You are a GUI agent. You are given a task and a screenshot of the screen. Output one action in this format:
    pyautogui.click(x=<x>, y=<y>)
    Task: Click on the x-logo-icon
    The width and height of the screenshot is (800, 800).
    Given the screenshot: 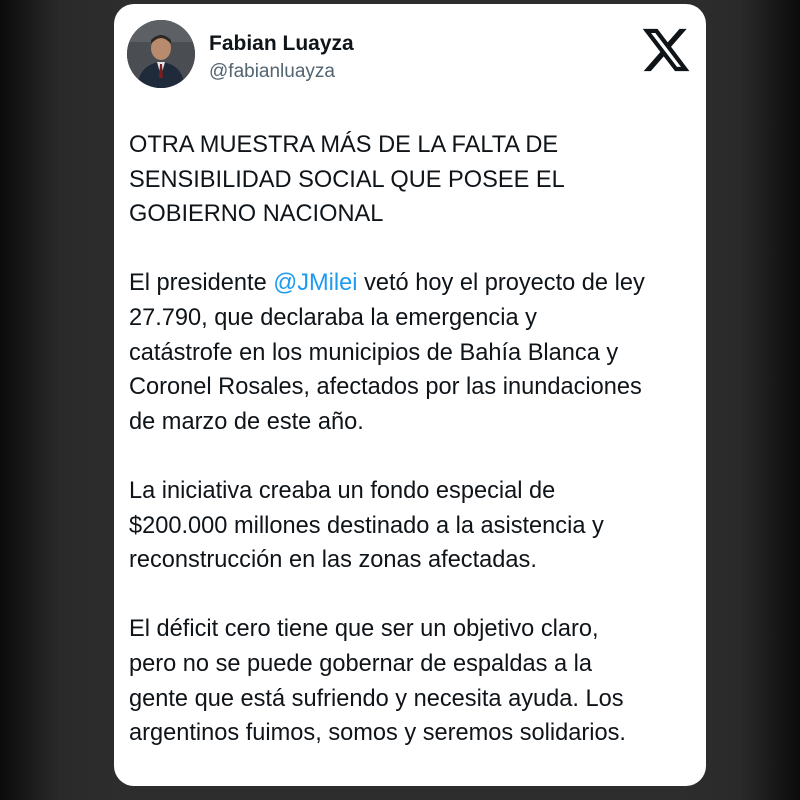 What is the action you would take?
    pyautogui.click(x=666, y=50)
    